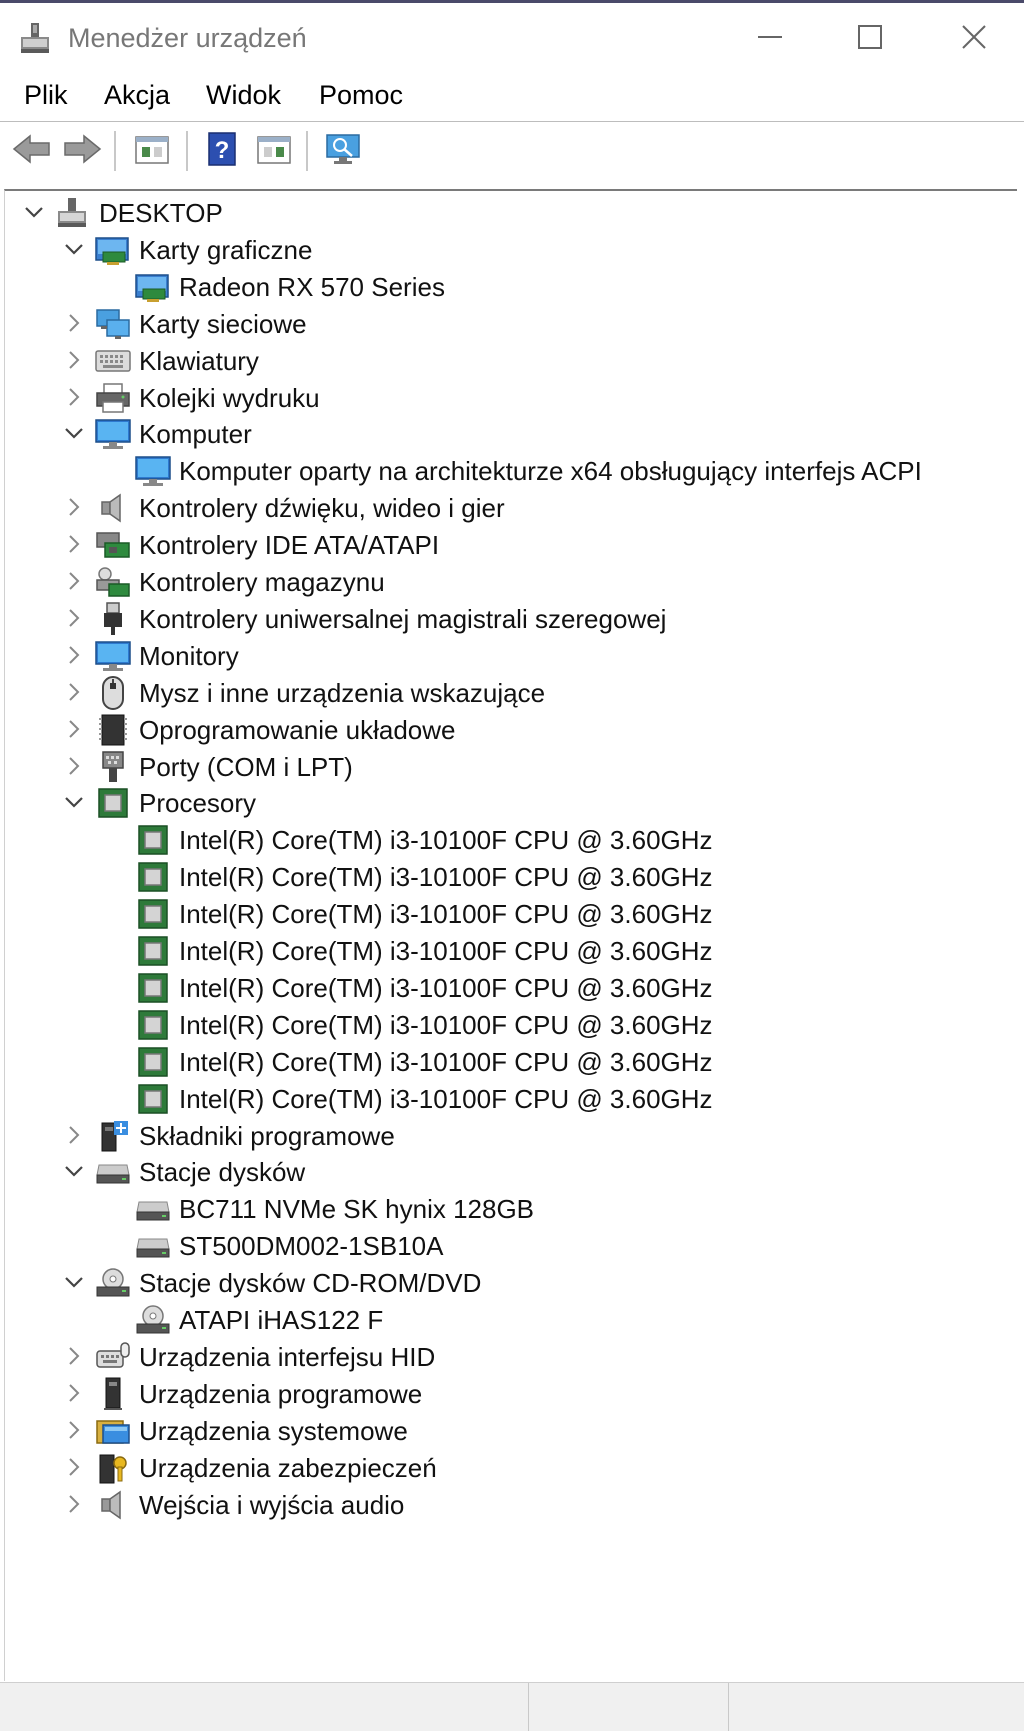 Image resolution: width=1024 pixels, height=1731 pixels. What do you see at coordinates (357, 1209) in the screenshot?
I see `node-label: BC711 NVMe SK hynix 128GB` at bounding box center [357, 1209].